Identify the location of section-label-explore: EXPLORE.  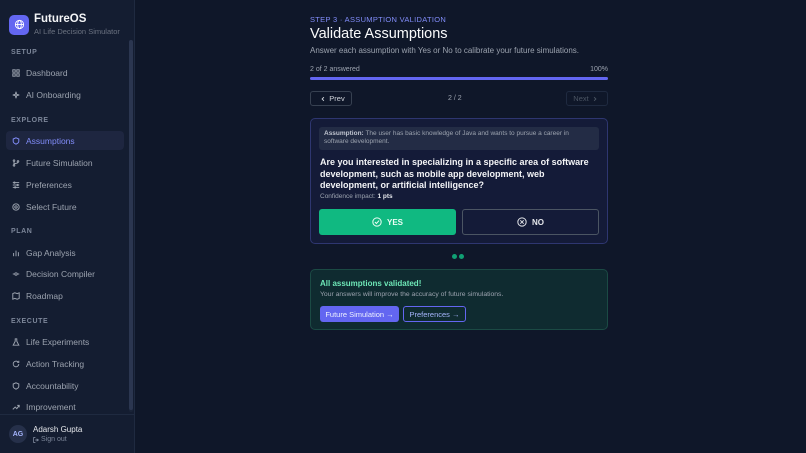
(30, 120).